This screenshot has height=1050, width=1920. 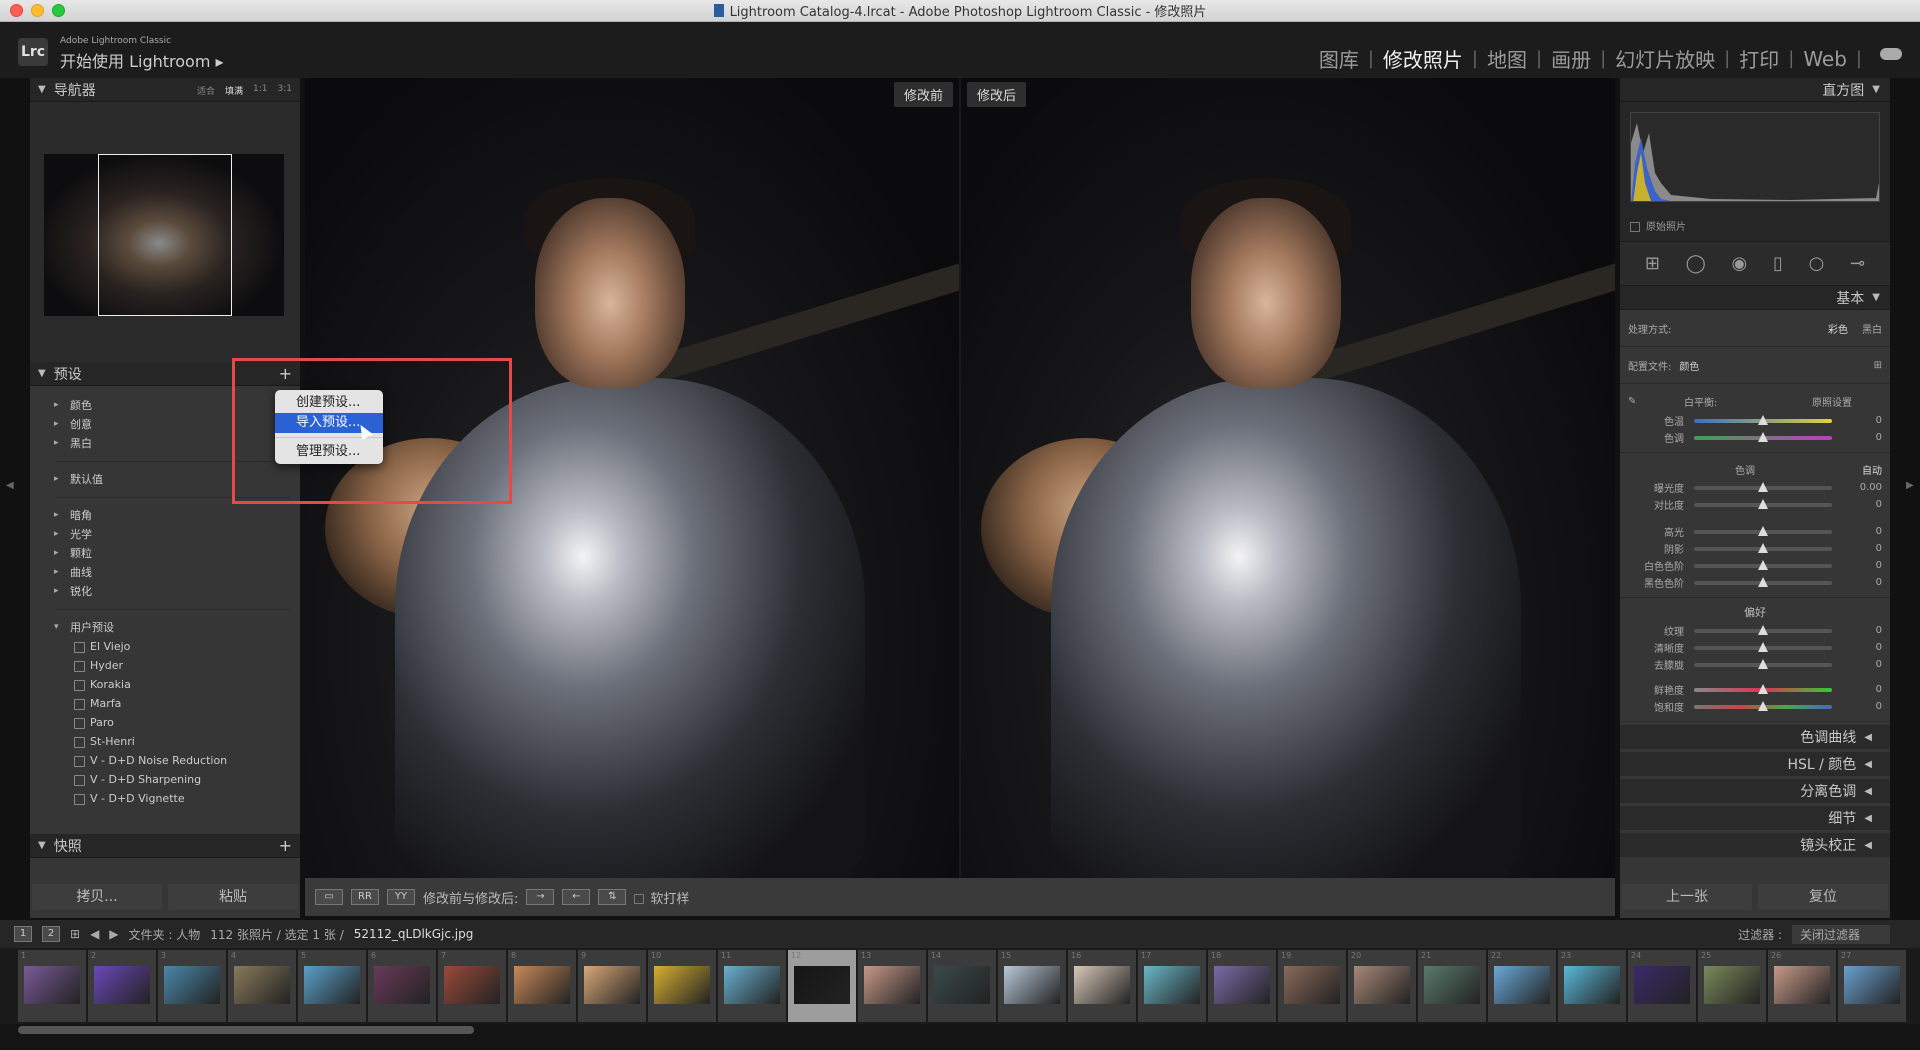 What do you see at coordinates (1652, 263) in the screenshot?
I see `crop-tool-icon: ⊞` at bounding box center [1652, 263].